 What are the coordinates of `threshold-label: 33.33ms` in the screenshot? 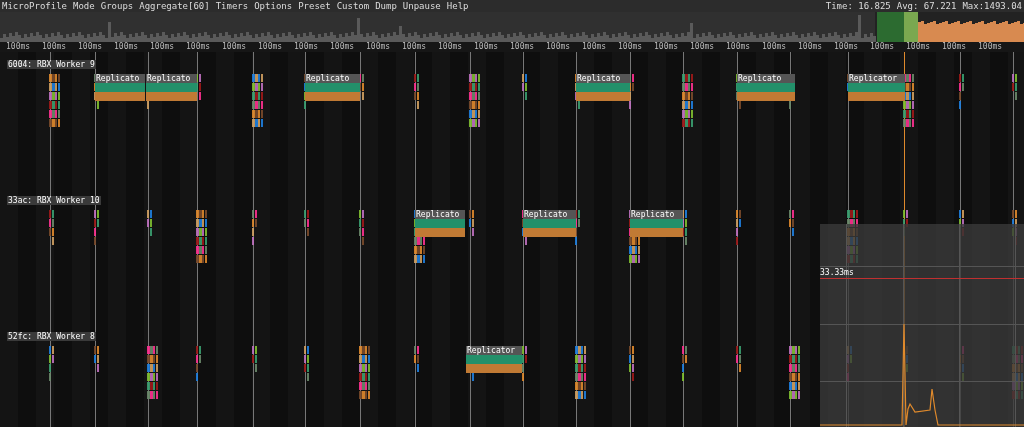 It's located at (837, 272).